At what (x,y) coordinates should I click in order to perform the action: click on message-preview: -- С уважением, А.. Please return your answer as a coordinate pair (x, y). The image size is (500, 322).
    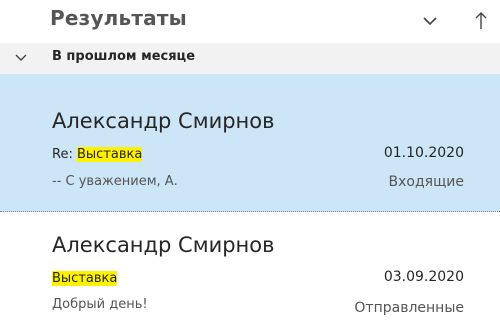
    Looking at the image, I should click on (115, 181).